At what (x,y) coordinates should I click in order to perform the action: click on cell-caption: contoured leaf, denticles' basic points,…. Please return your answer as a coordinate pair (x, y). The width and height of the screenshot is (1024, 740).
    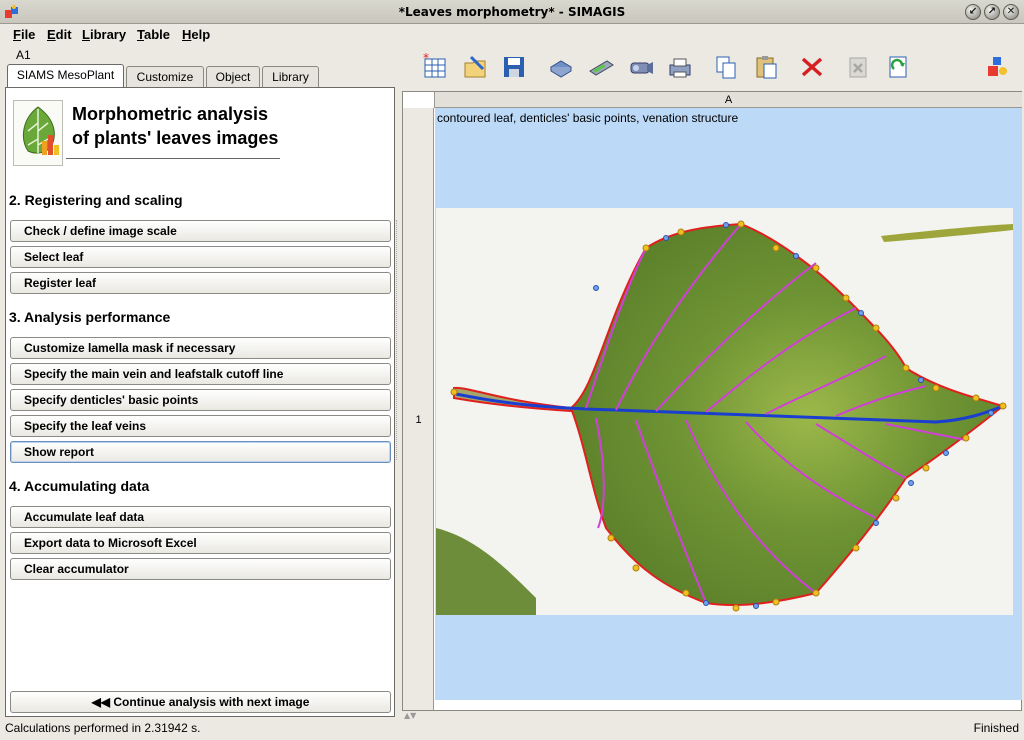
    Looking at the image, I should click on (588, 118).